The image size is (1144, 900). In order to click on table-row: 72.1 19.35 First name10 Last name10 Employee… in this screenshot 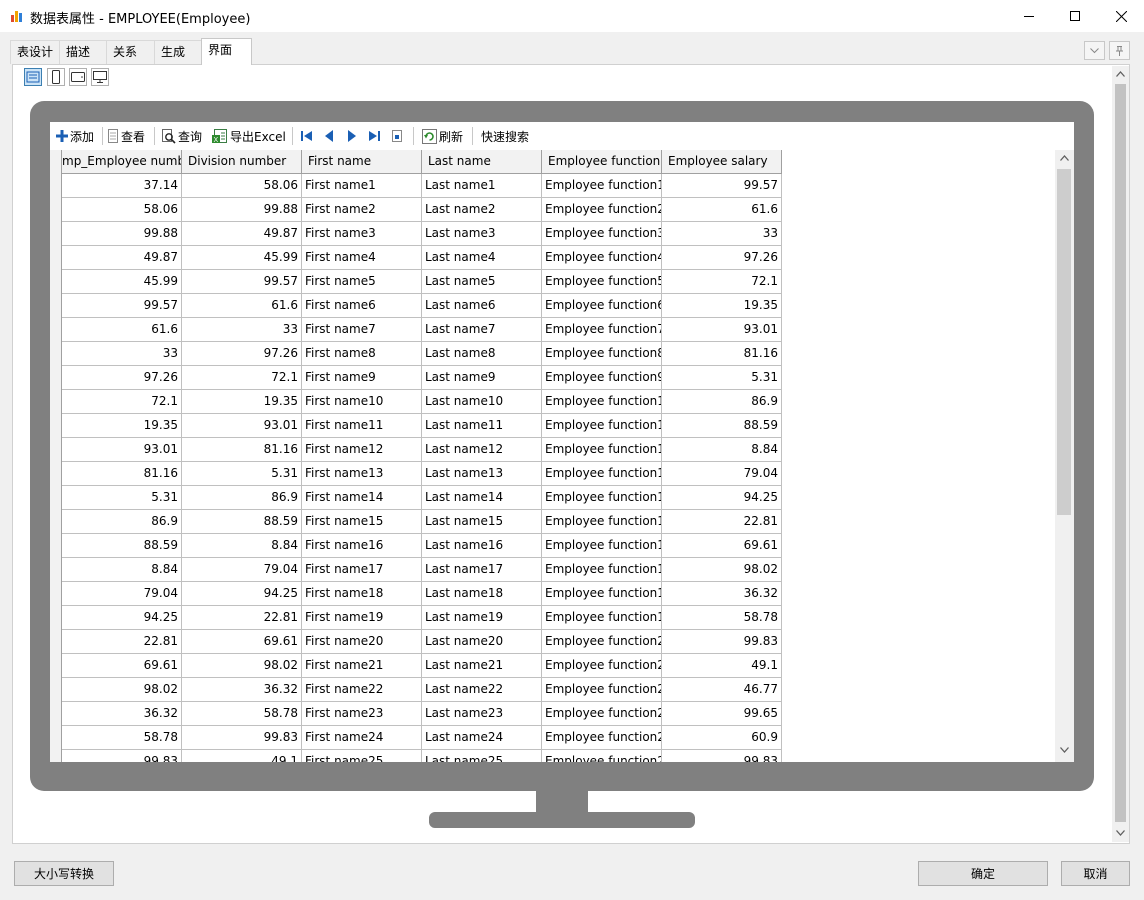, I will do `click(422, 402)`.